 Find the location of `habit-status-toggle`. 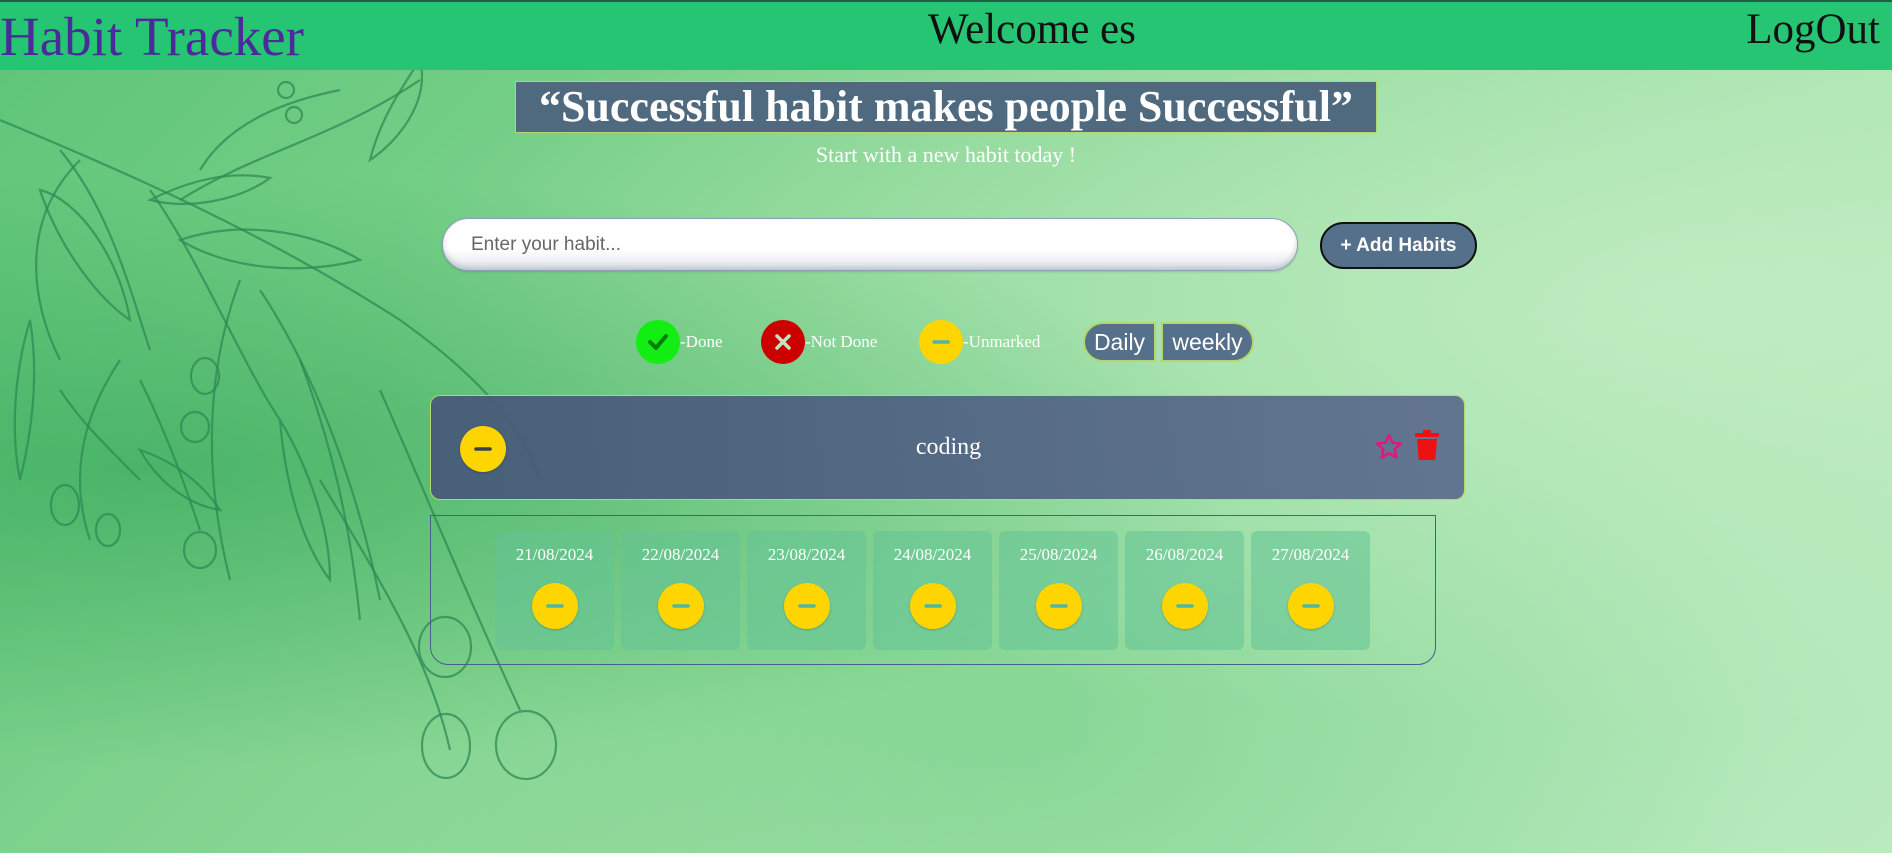

habit-status-toggle is located at coordinates (483, 449).